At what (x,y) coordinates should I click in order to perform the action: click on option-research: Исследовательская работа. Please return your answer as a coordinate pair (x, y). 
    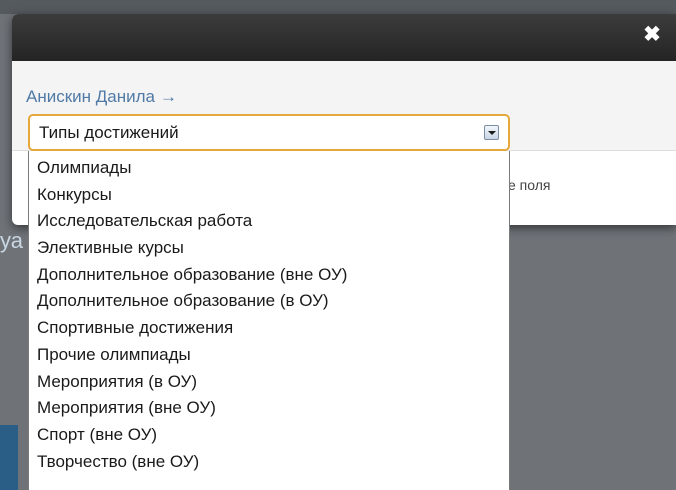
    Looking at the image, I should click on (269, 221).